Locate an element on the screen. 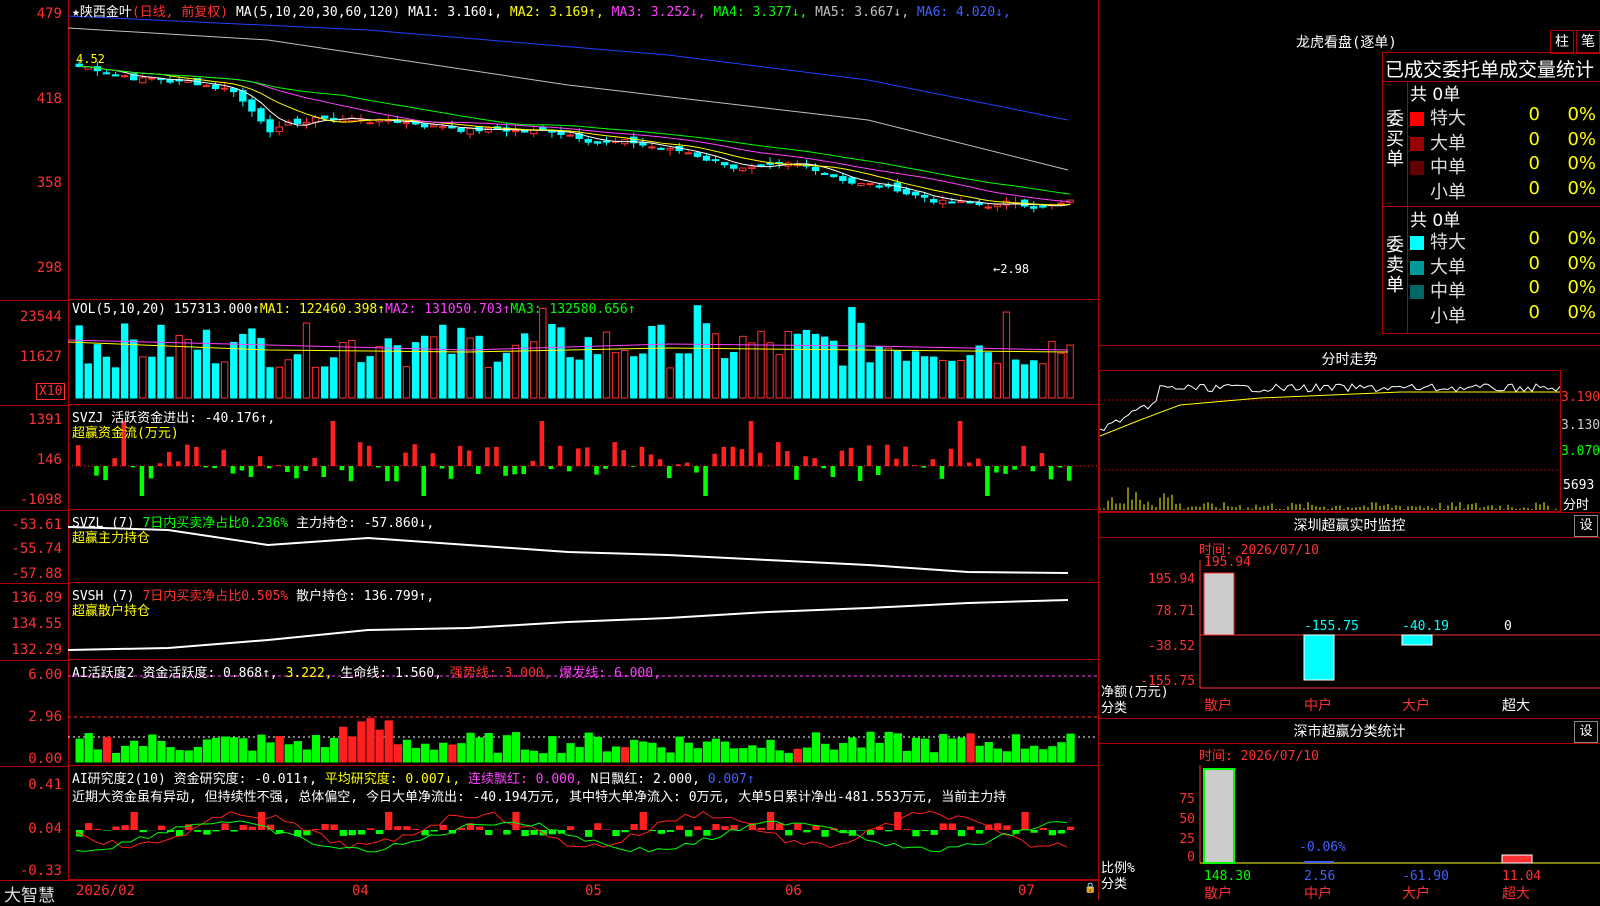  x-label: 04 is located at coordinates (360, 891).